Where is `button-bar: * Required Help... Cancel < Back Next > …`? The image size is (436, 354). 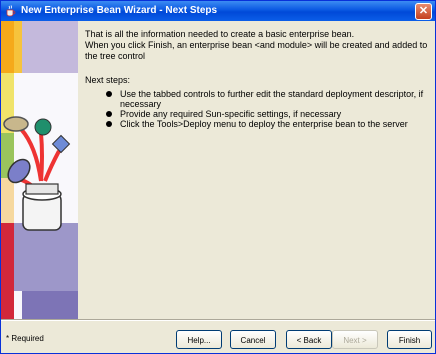 button-bar: * Required Help... Cancel < Back Next > … is located at coordinates (218, 337).